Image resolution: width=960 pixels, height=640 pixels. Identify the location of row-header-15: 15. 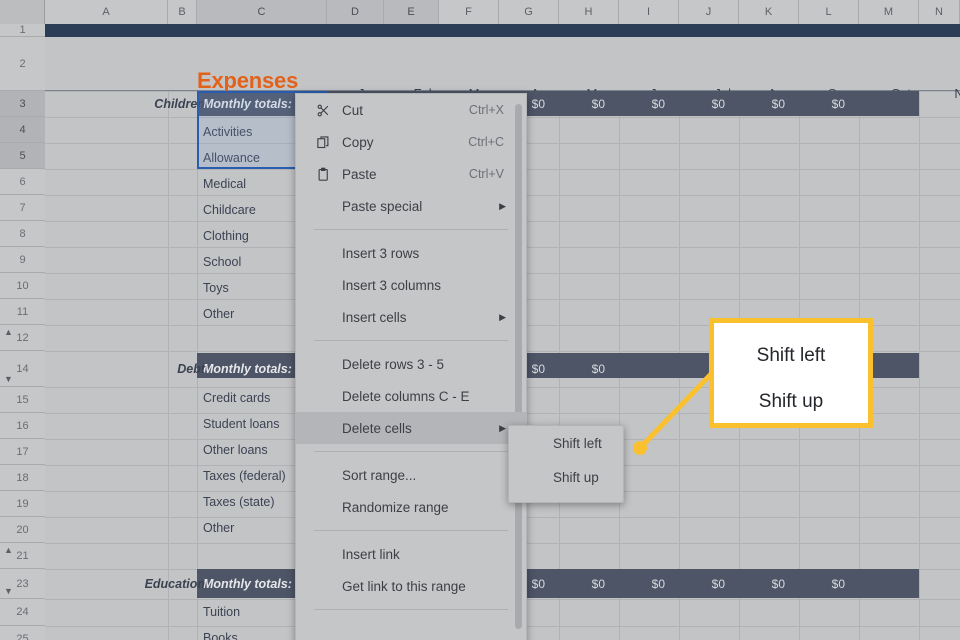
(22, 400).